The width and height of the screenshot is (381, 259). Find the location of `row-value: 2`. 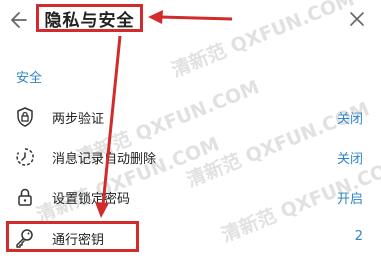

row-value: 2 is located at coordinates (358, 236).